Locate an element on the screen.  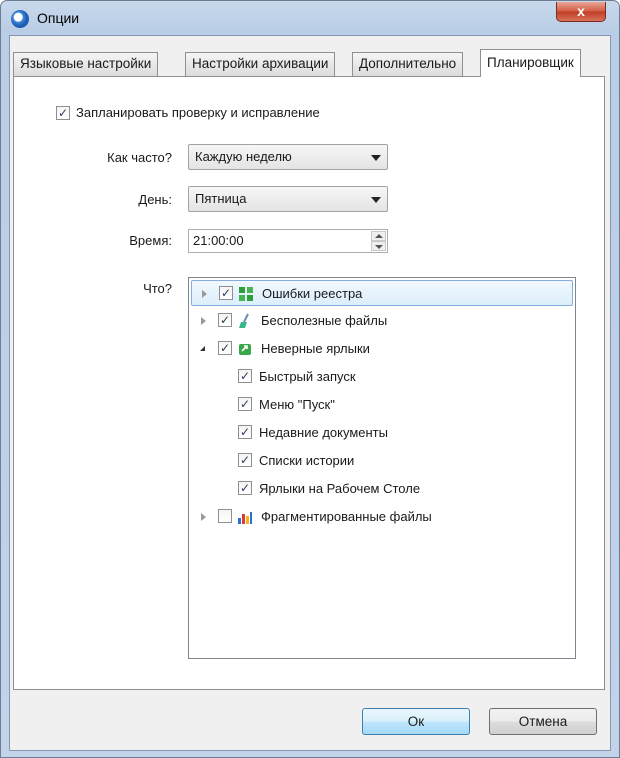
tab-advanced: Дополнительно is located at coordinates (408, 64).